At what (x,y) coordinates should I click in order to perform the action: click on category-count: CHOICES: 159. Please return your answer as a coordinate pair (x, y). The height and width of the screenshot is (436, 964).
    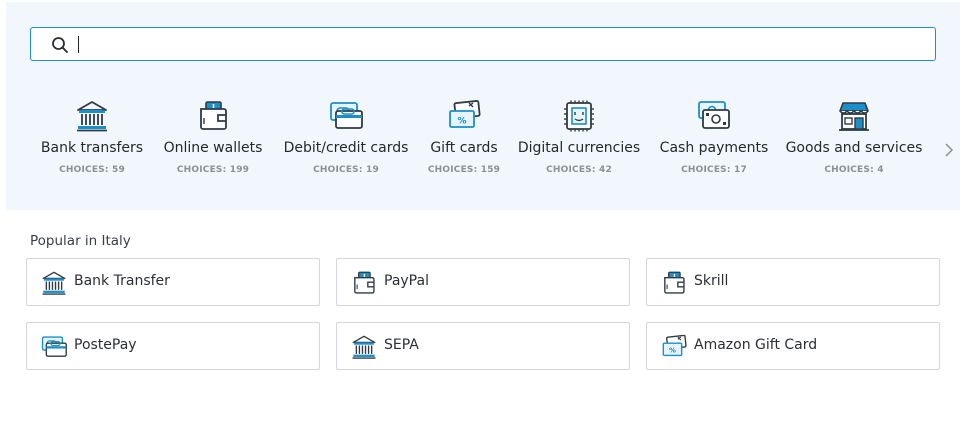
    Looking at the image, I should click on (464, 170).